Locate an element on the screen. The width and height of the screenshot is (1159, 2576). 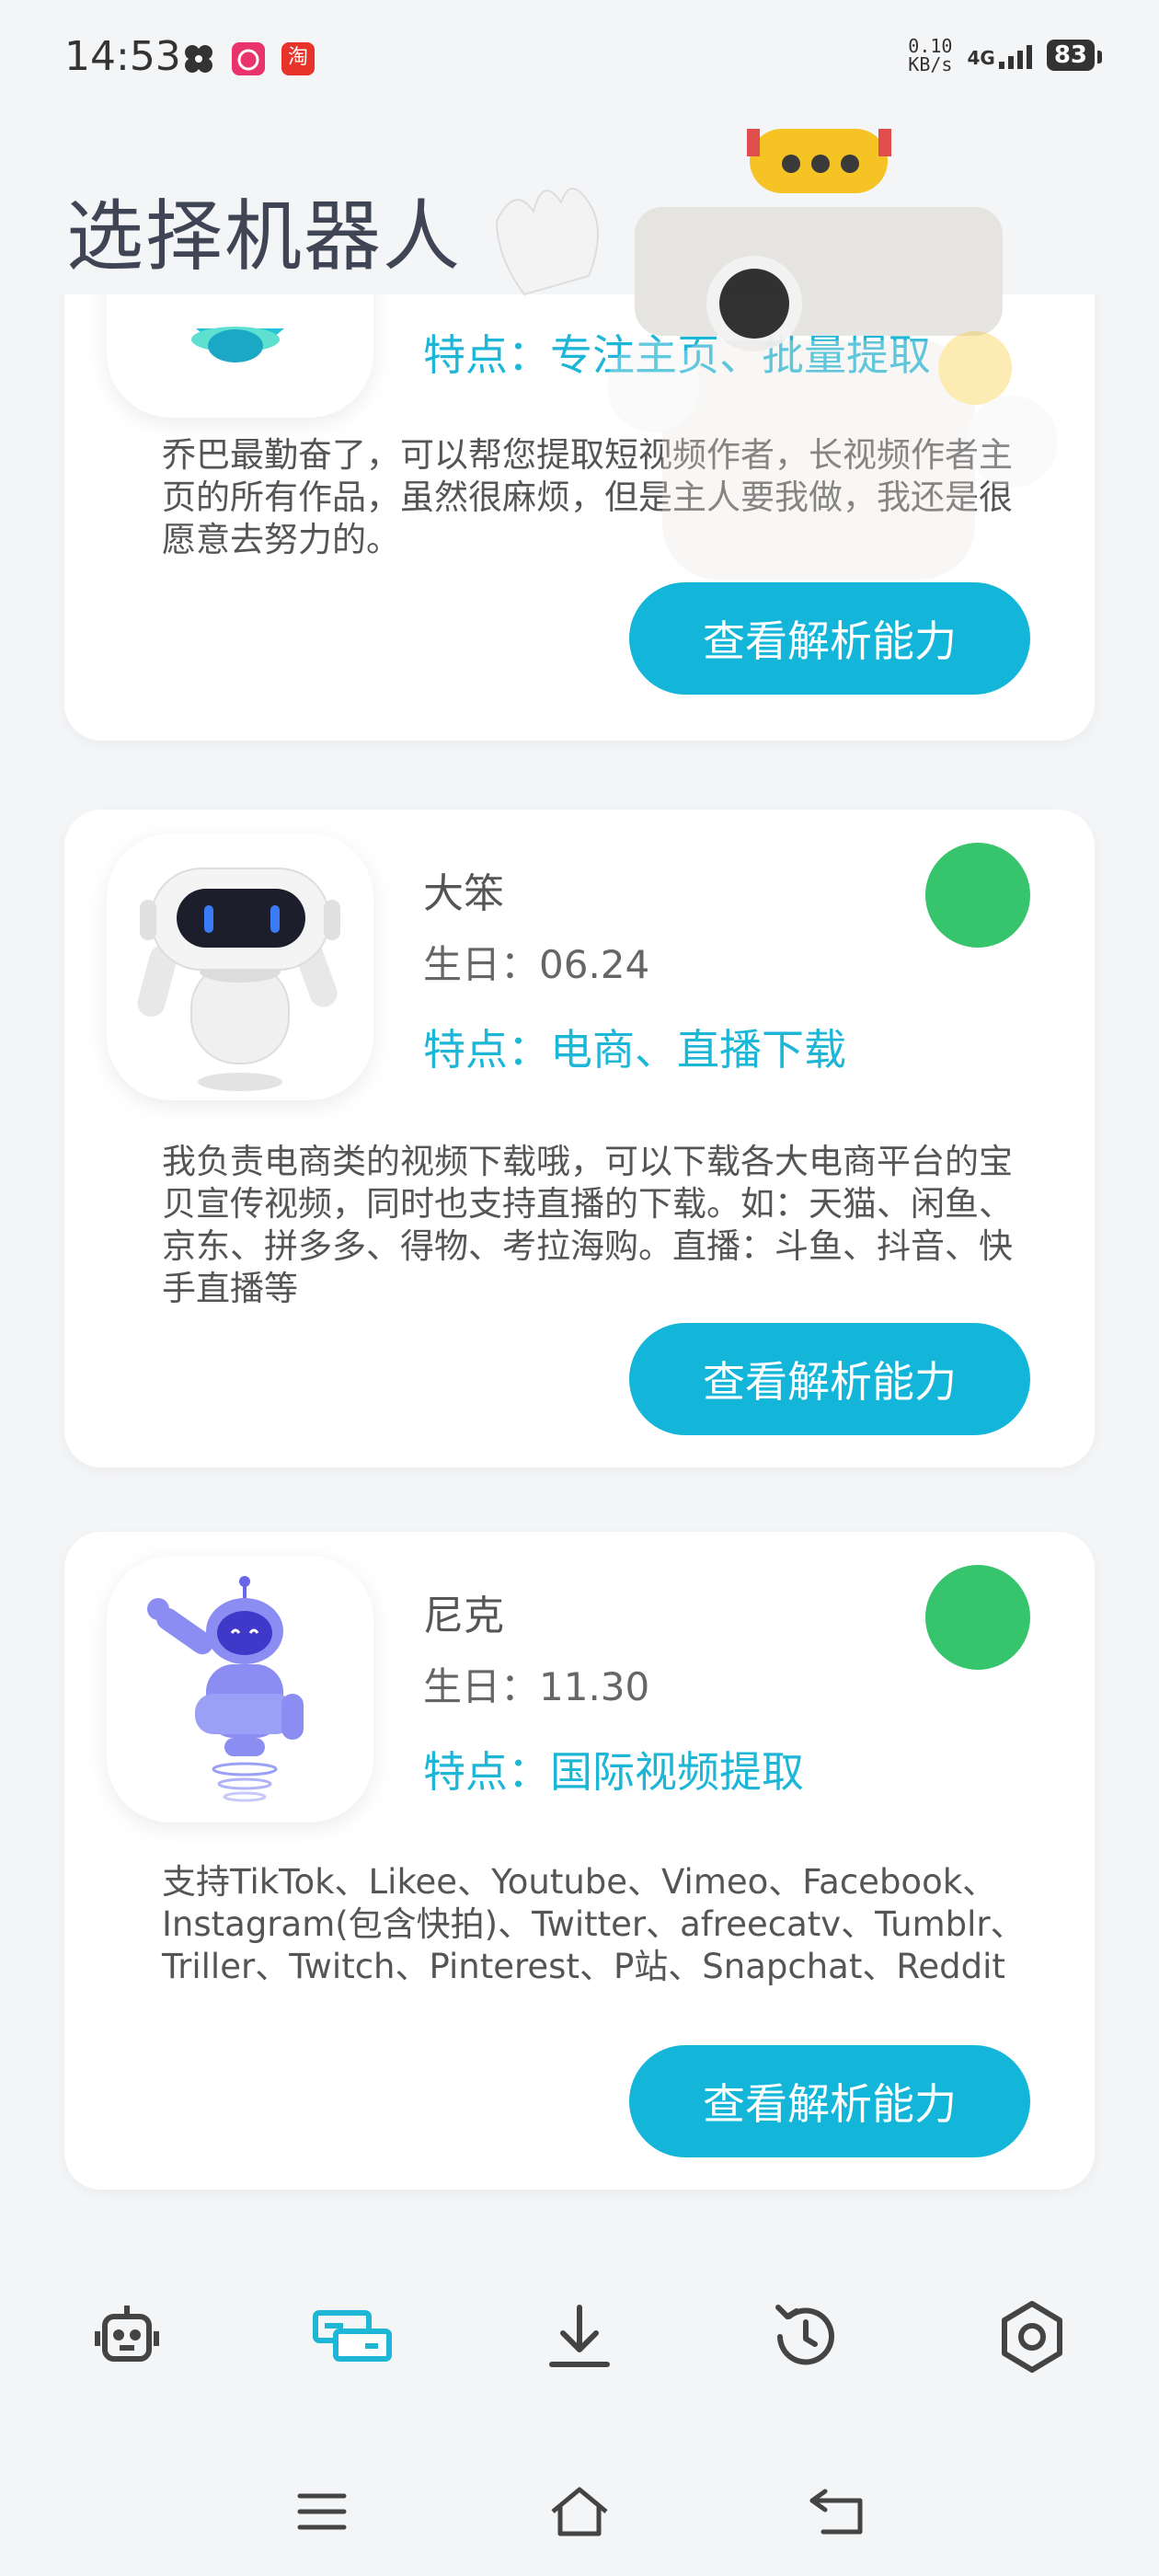
battery-indicator: 83 is located at coordinates (1074, 55).